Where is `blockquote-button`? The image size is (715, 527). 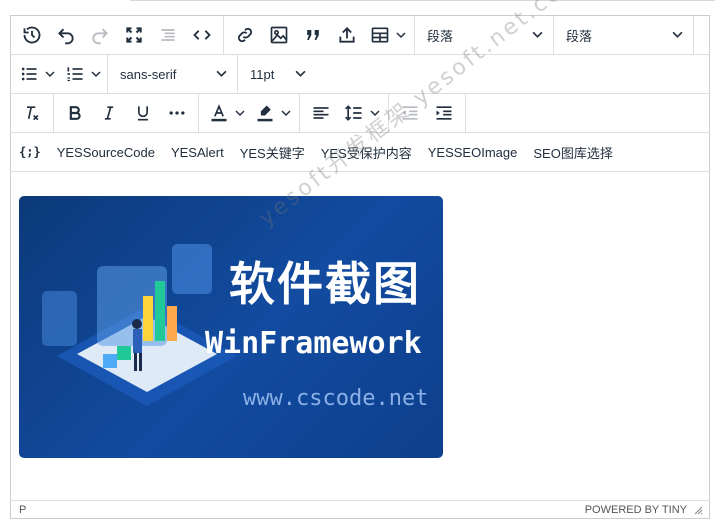
blockquote-button is located at coordinates (313, 35).